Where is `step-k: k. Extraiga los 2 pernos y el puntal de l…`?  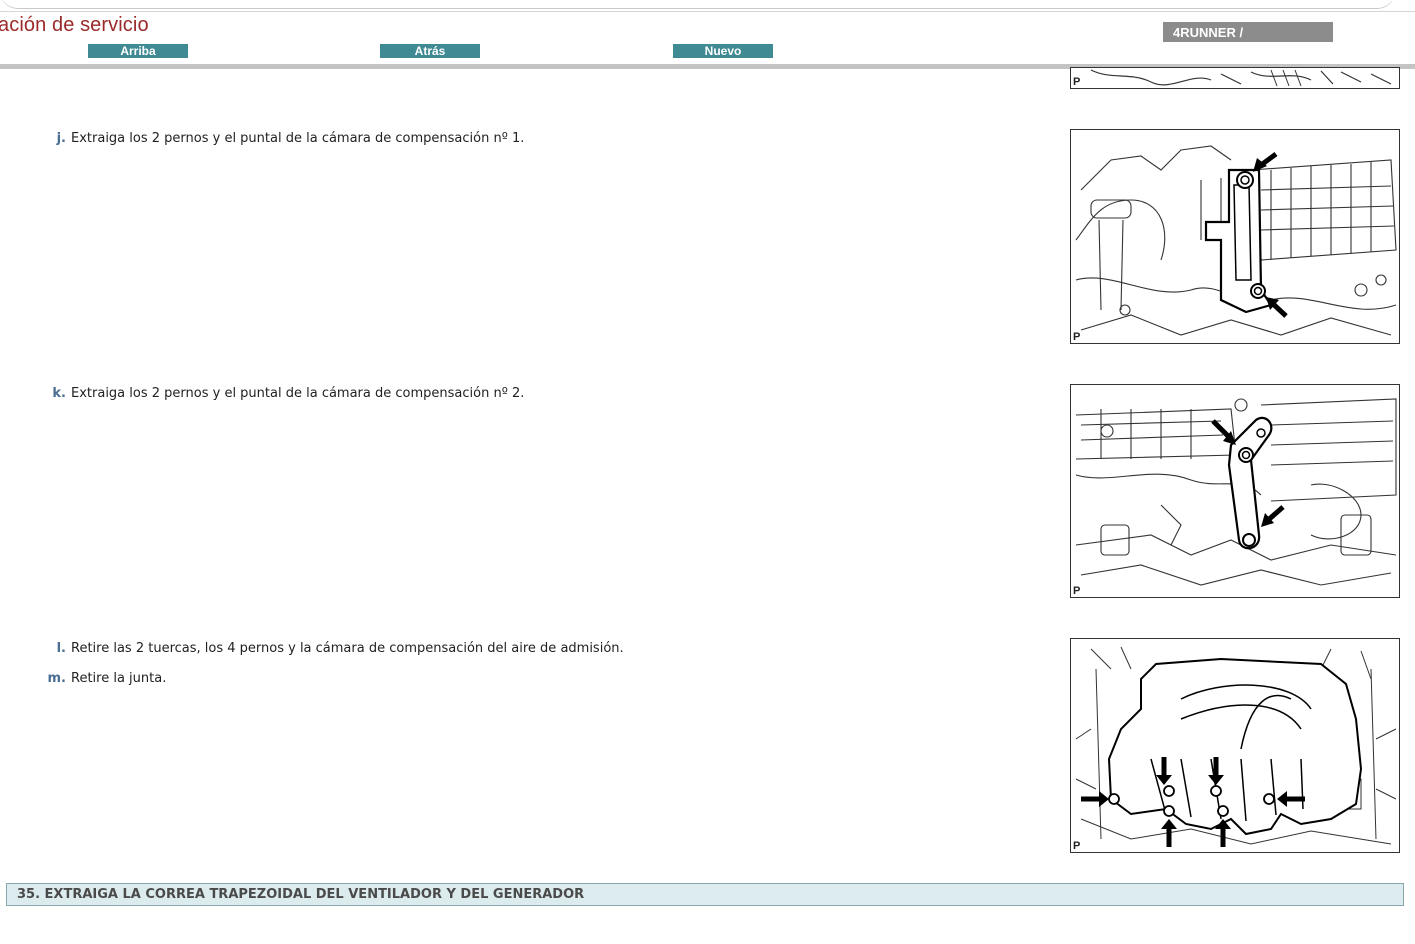 step-k: k. Extraiga los 2 pernos y el puntal de l… is located at coordinates (410, 394).